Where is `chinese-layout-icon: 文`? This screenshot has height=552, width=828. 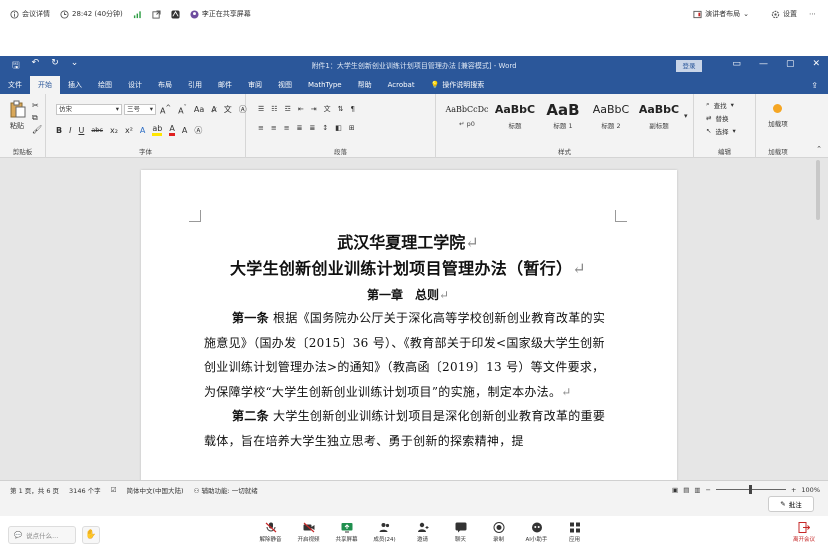 chinese-layout-icon: 文 is located at coordinates (327, 109).